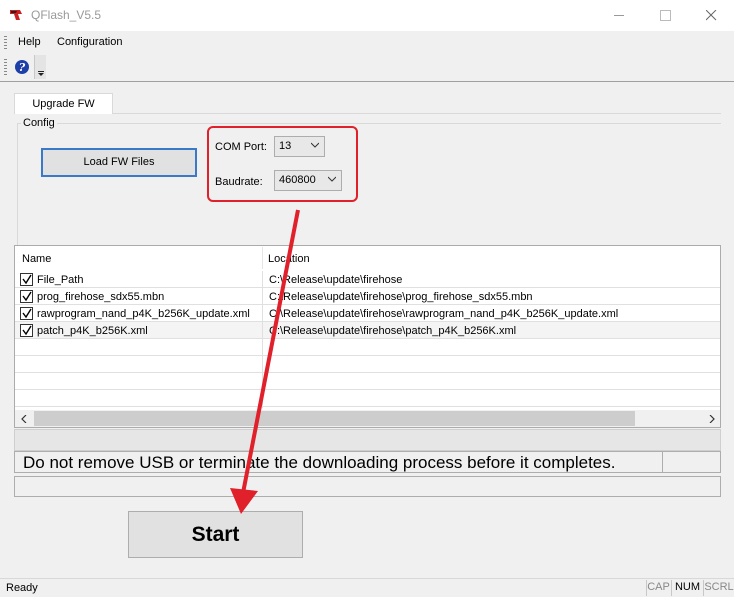 This screenshot has height=597, width=734. What do you see at coordinates (691, 462) in the screenshot?
I see `status-panel` at bounding box center [691, 462].